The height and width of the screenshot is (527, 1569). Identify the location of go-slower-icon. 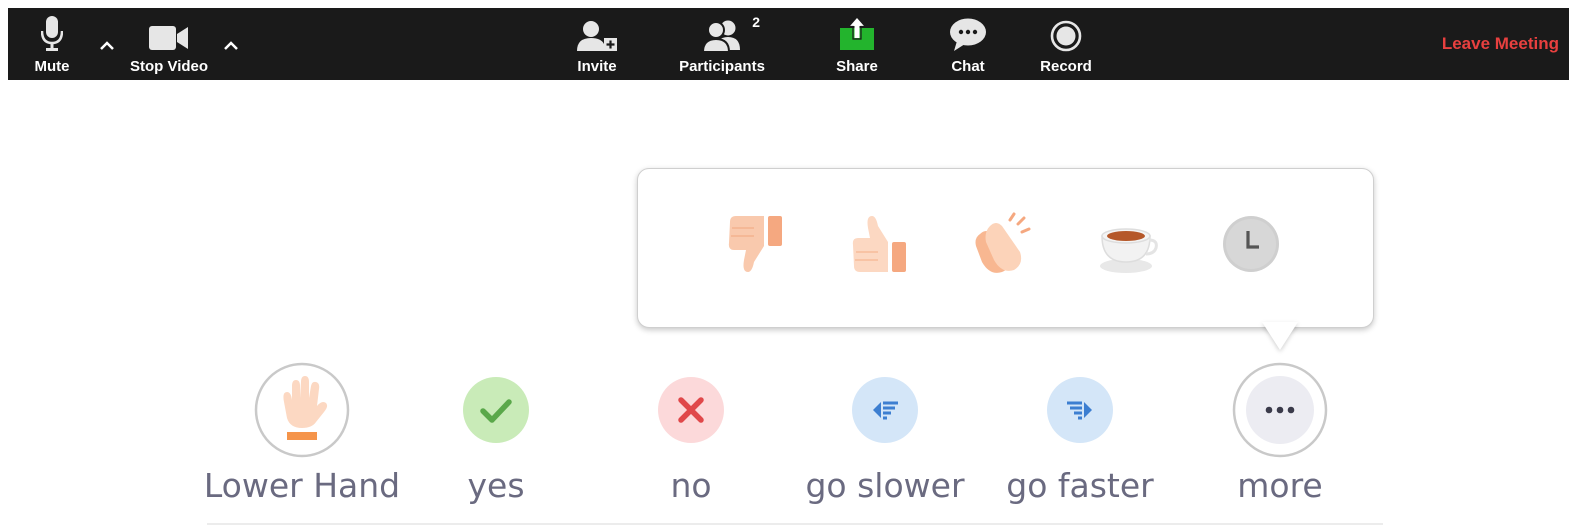
(885, 410).